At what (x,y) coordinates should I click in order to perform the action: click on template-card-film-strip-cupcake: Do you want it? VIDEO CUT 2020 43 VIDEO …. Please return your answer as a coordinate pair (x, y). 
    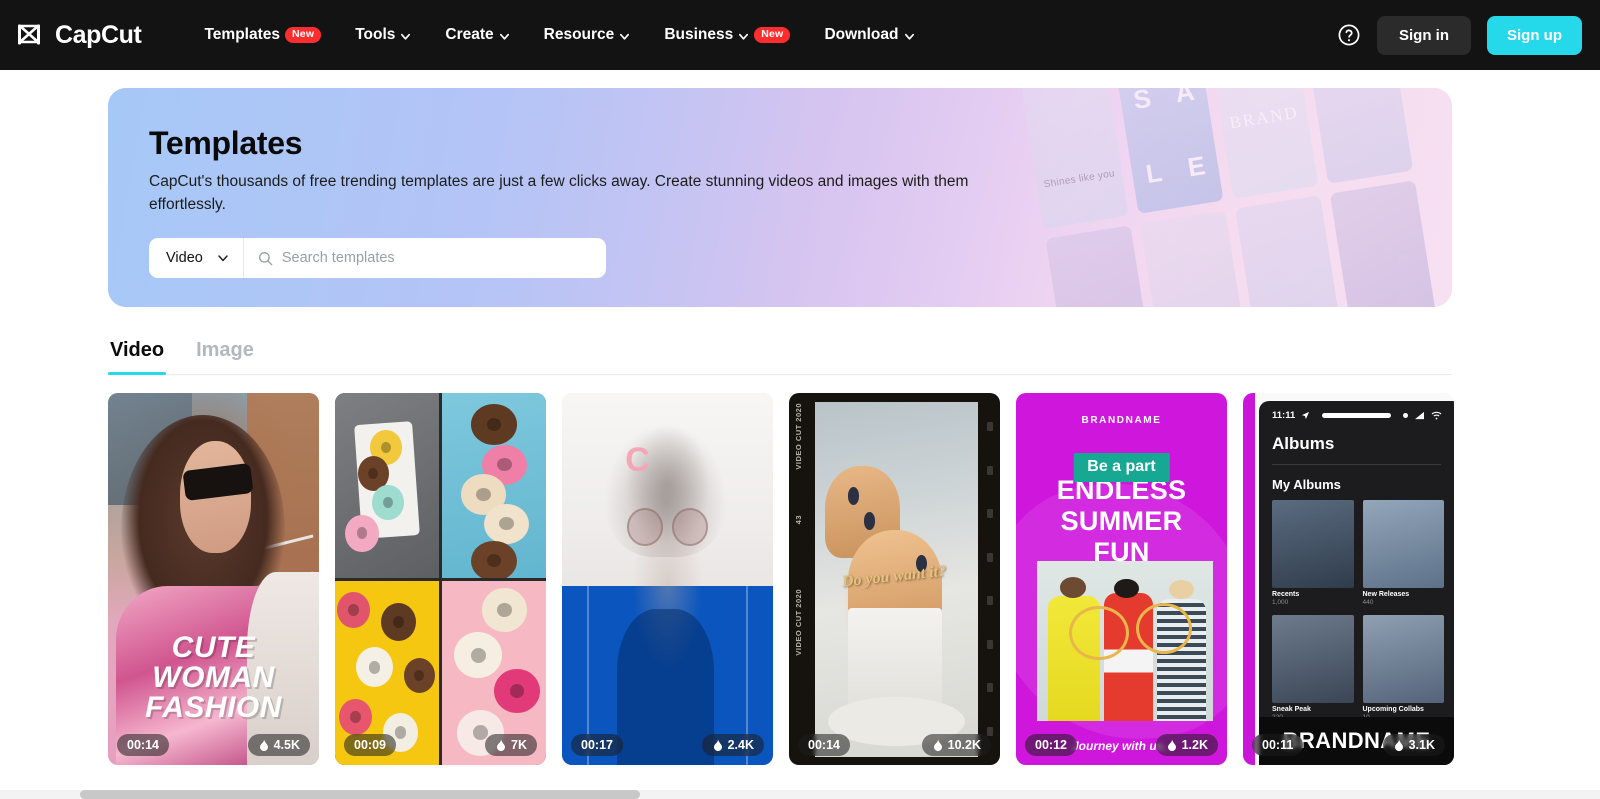
    Looking at the image, I should click on (894, 579).